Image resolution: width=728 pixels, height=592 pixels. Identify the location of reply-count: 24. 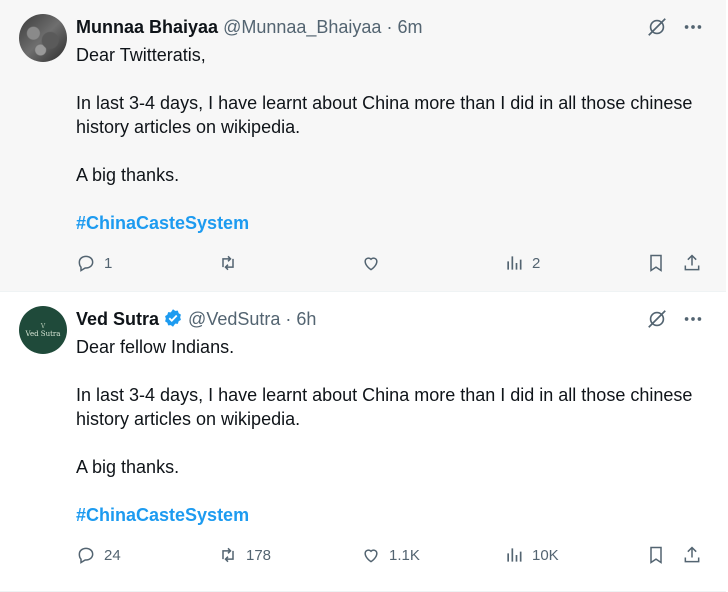
(112, 555).